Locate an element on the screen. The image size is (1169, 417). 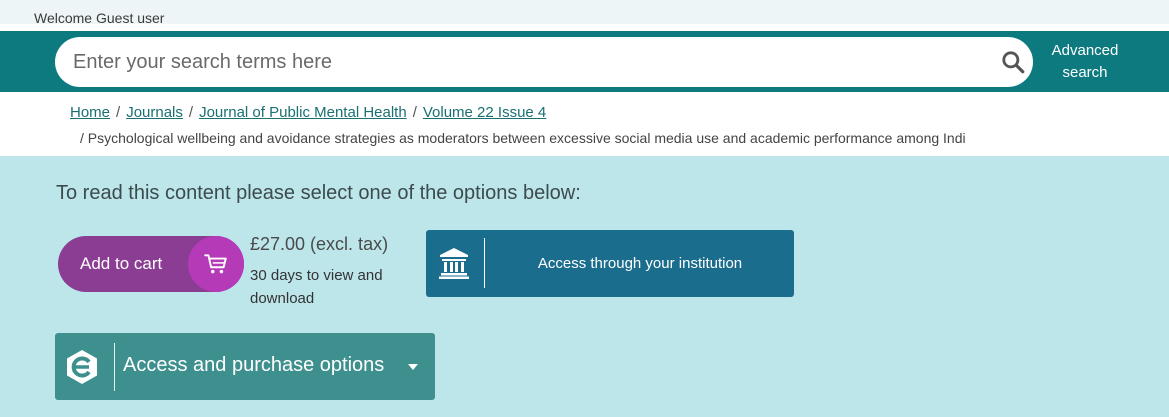
institution-label: Access through your institution is located at coordinates (640, 263).